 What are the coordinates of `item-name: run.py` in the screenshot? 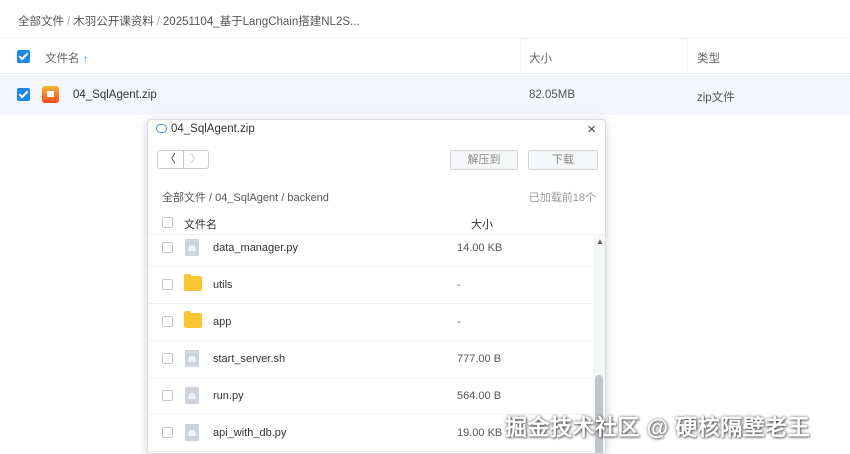 It's located at (228, 396).